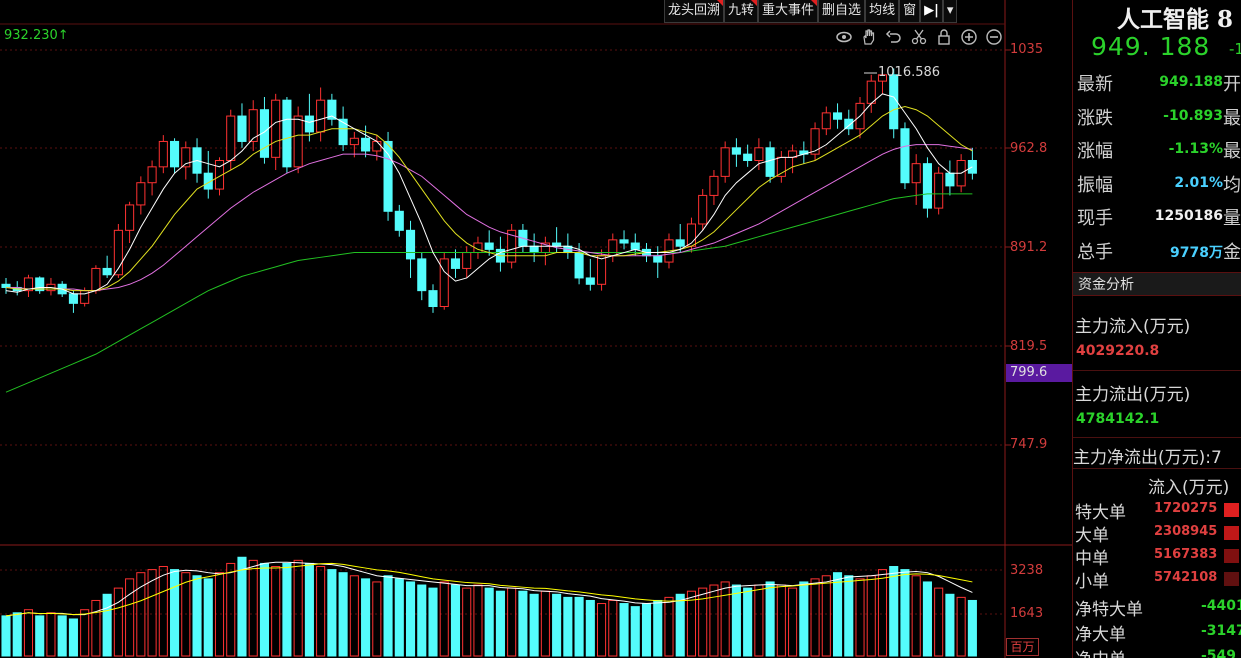  What do you see at coordinates (882, 11) in the screenshot?
I see `moving-average-button: 均线` at bounding box center [882, 11].